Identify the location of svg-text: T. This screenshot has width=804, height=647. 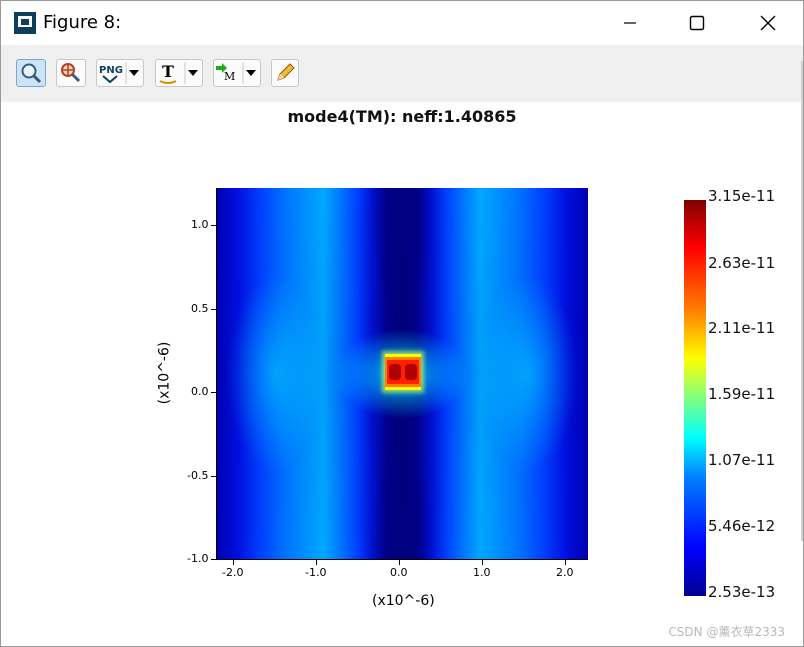
(168, 71).